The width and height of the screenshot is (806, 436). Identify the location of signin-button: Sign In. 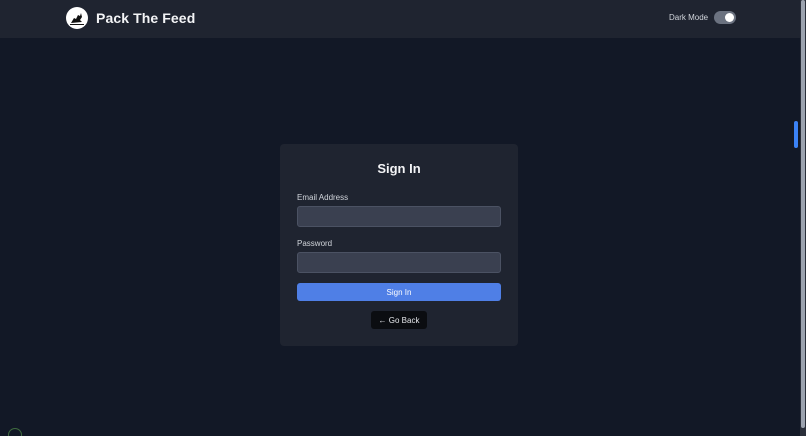
(399, 292).